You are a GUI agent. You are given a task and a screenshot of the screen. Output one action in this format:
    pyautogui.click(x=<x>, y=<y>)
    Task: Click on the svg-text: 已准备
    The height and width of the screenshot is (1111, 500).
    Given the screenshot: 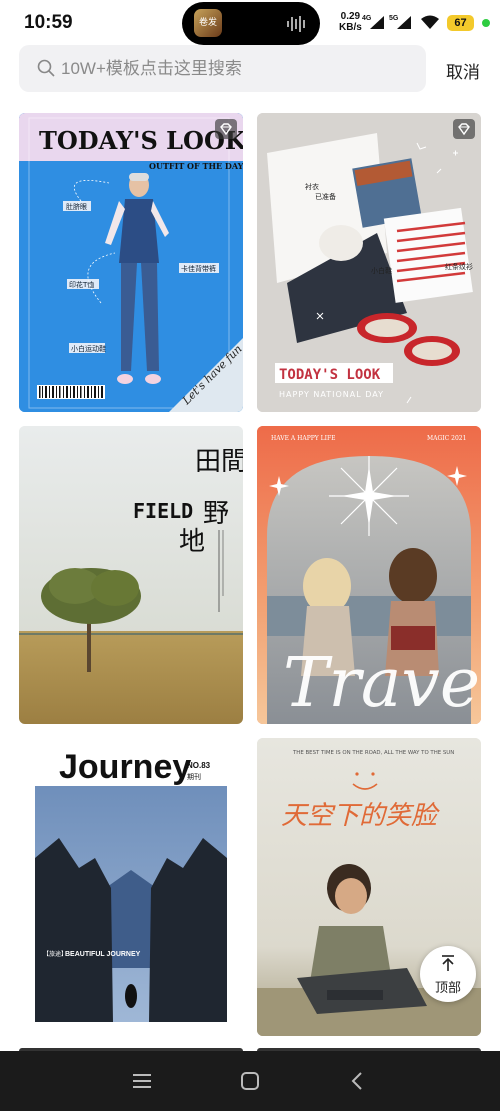 What is the action you would take?
    pyautogui.click(x=325, y=196)
    